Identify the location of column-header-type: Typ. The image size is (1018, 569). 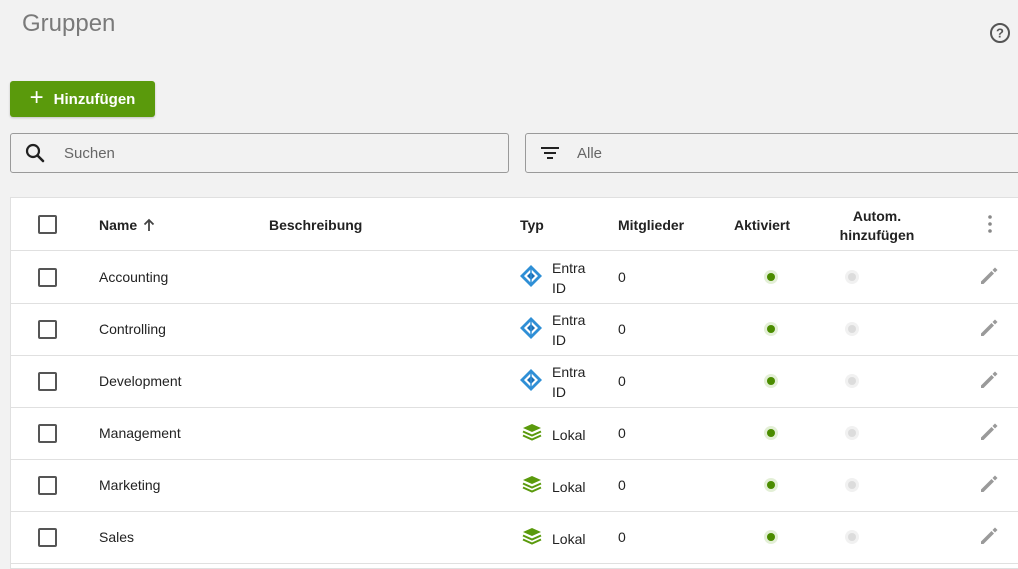
(532, 225).